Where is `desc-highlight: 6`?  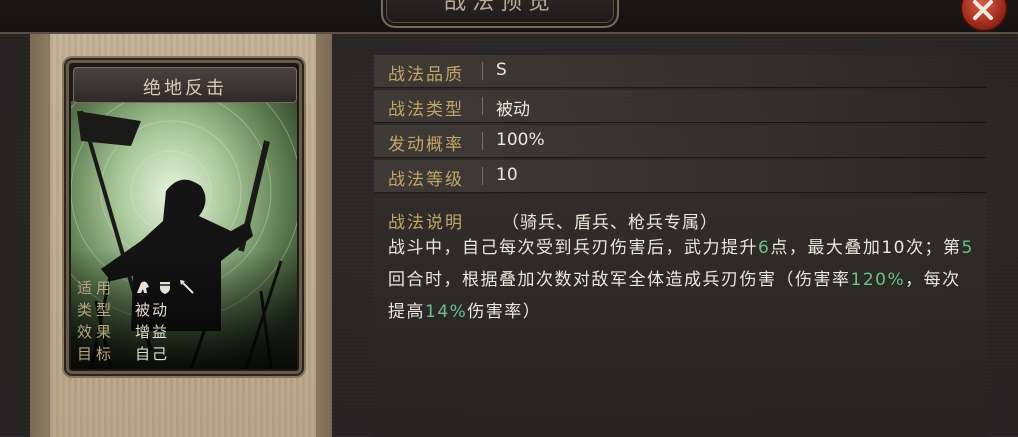
desc-highlight: 6 is located at coordinates (764, 248).